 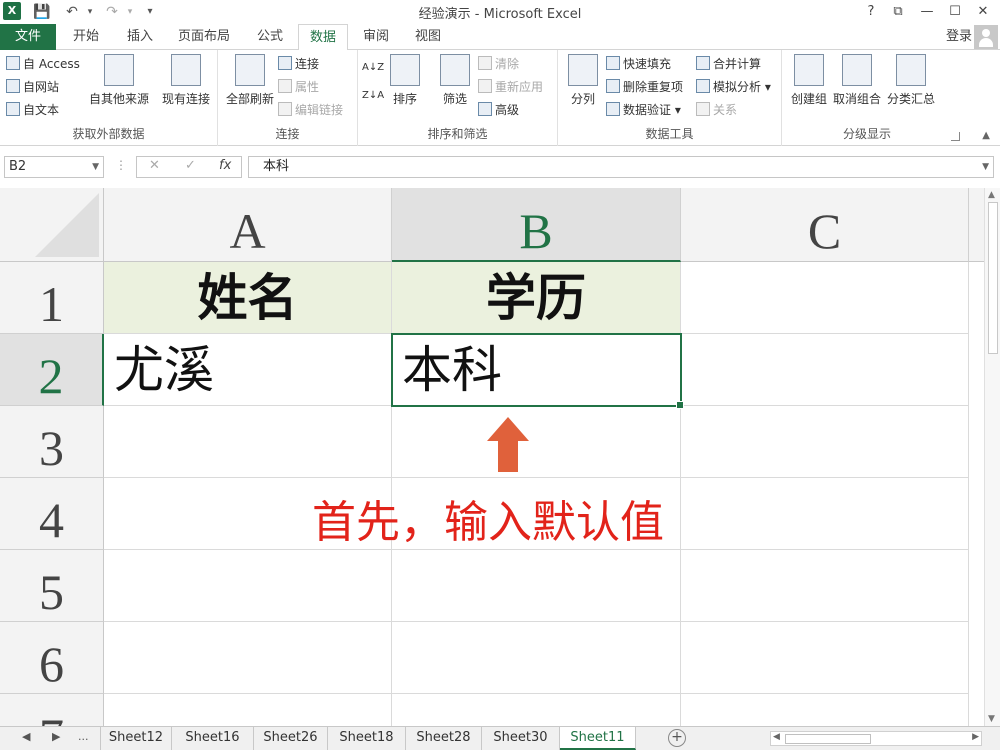 What do you see at coordinates (298, 87) in the screenshot?
I see `properties-button: 属性` at bounding box center [298, 87].